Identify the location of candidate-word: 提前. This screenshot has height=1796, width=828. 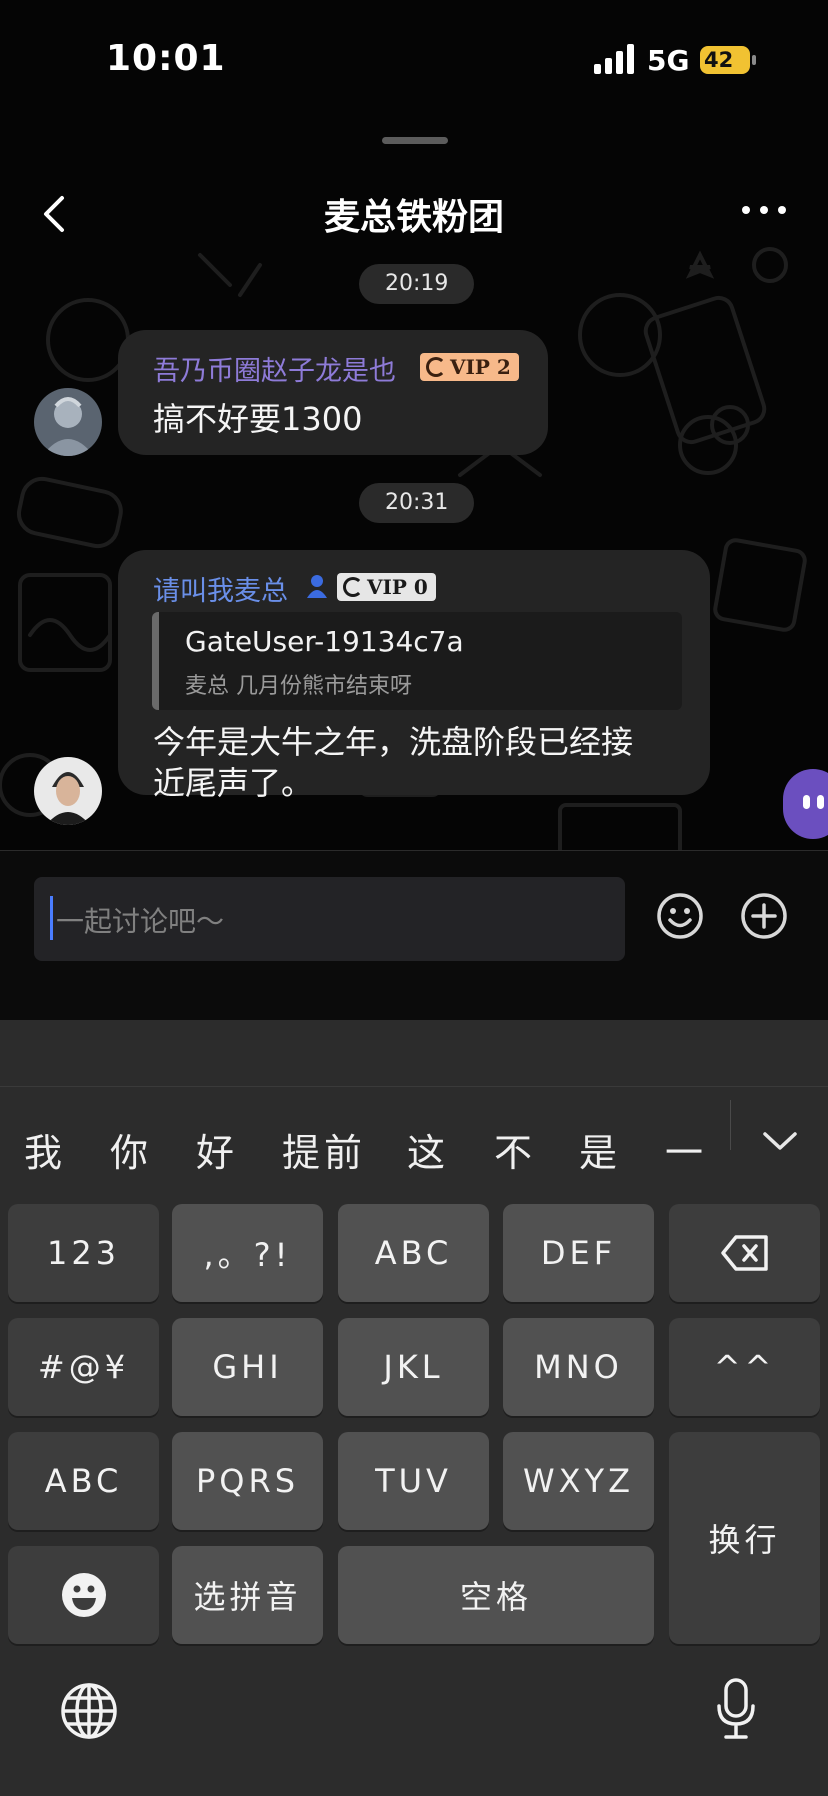
(324, 1149).